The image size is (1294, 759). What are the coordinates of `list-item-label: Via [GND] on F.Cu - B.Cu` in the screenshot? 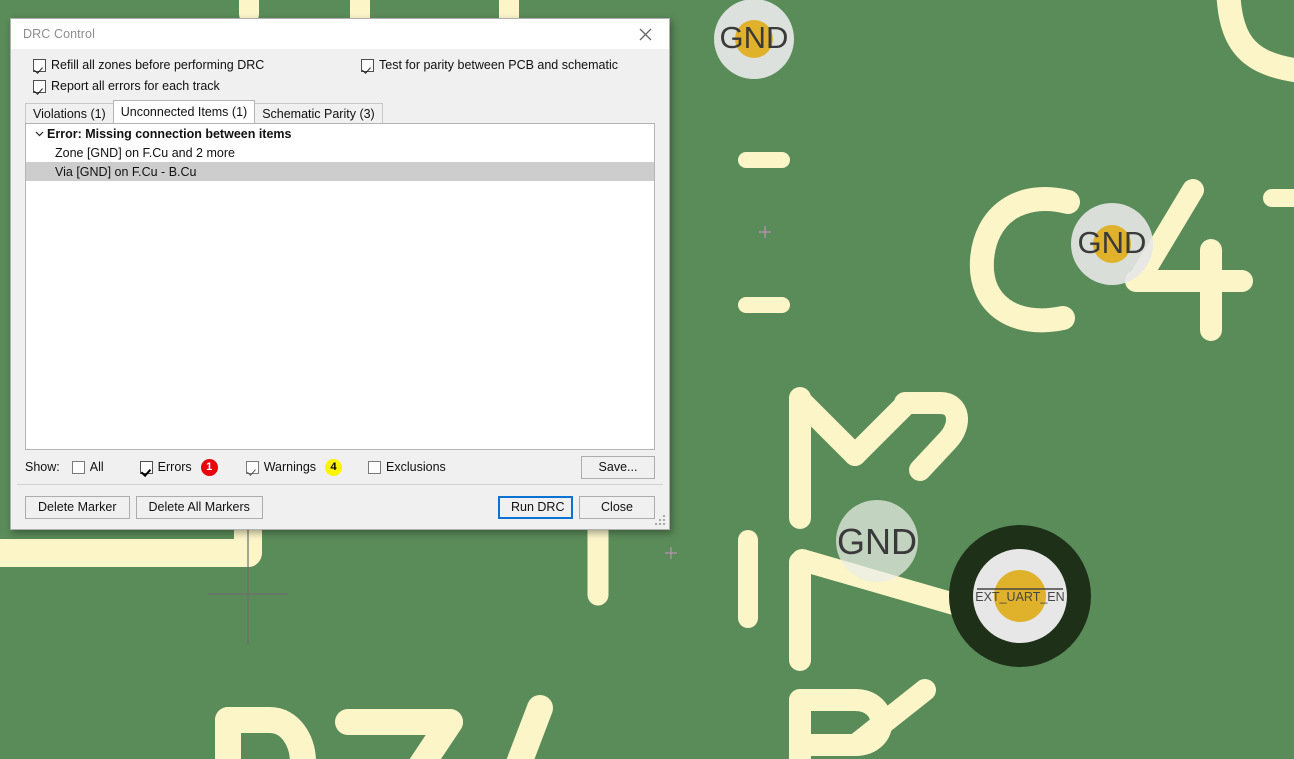 It's located at (126, 171).